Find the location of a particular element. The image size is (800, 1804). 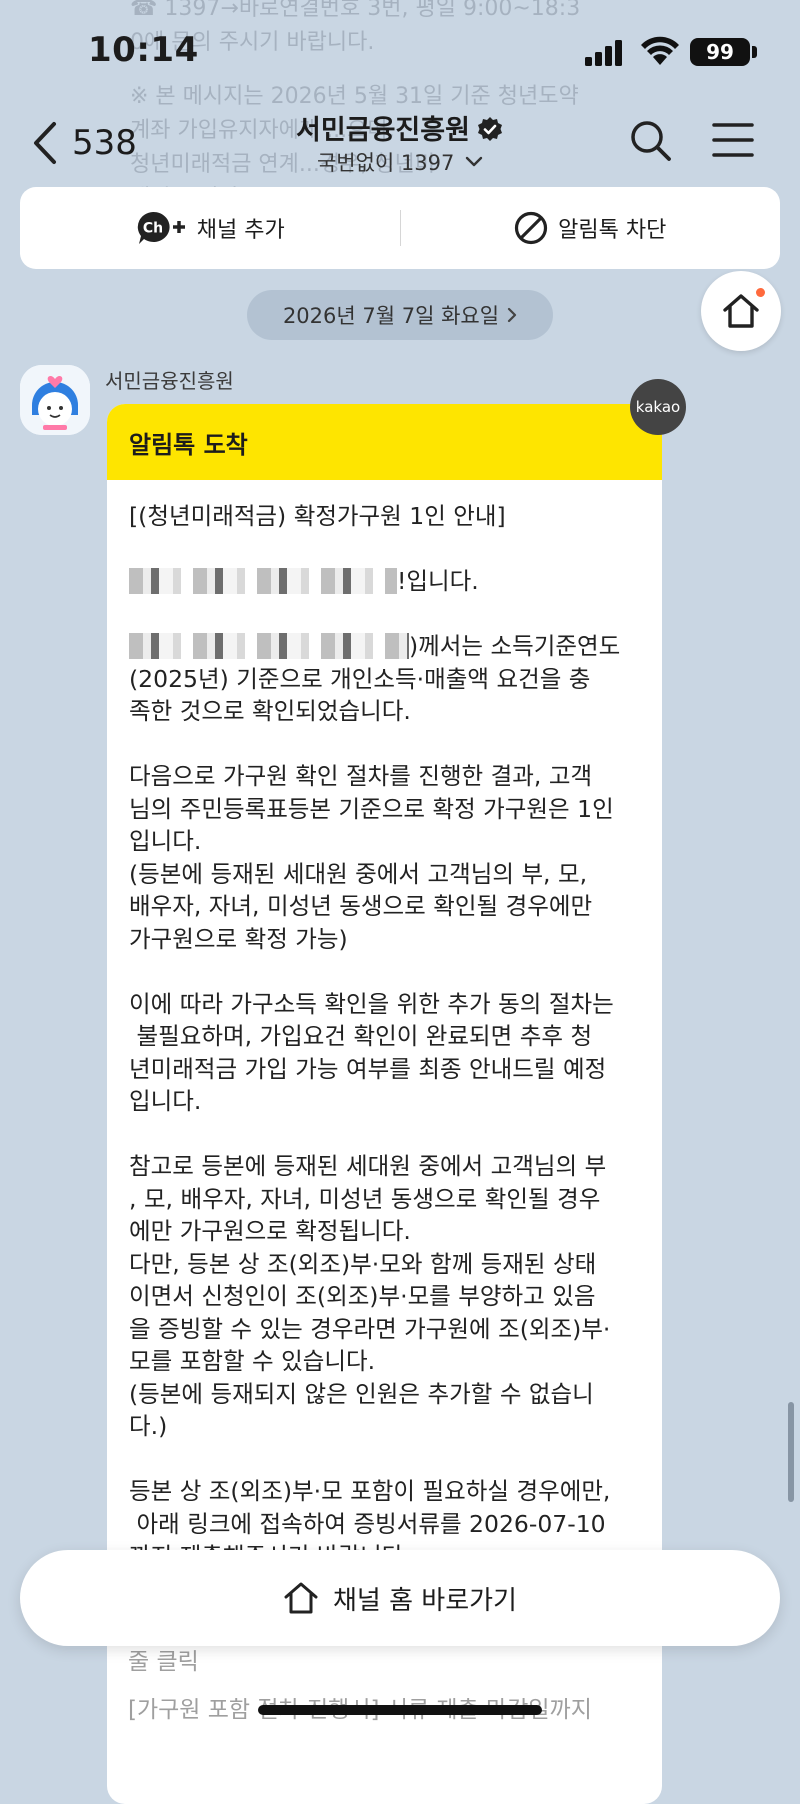

sender-name: 서민금융진흥원 is located at coordinates (169, 381).